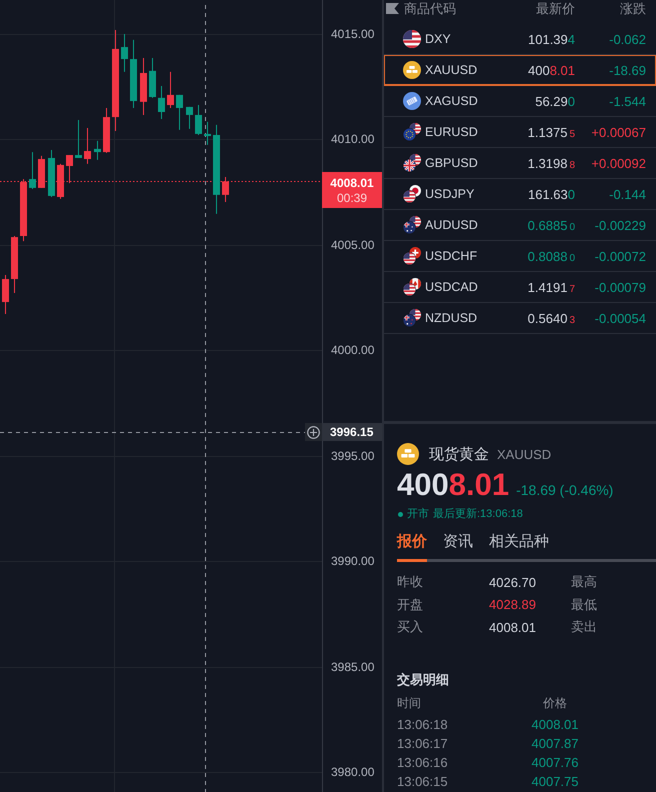 The height and width of the screenshot is (792, 656). What do you see at coordinates (450, 194) in the screenshot?
I see `ticker-symbol: USDJPY` at bounding box center [450, 194].